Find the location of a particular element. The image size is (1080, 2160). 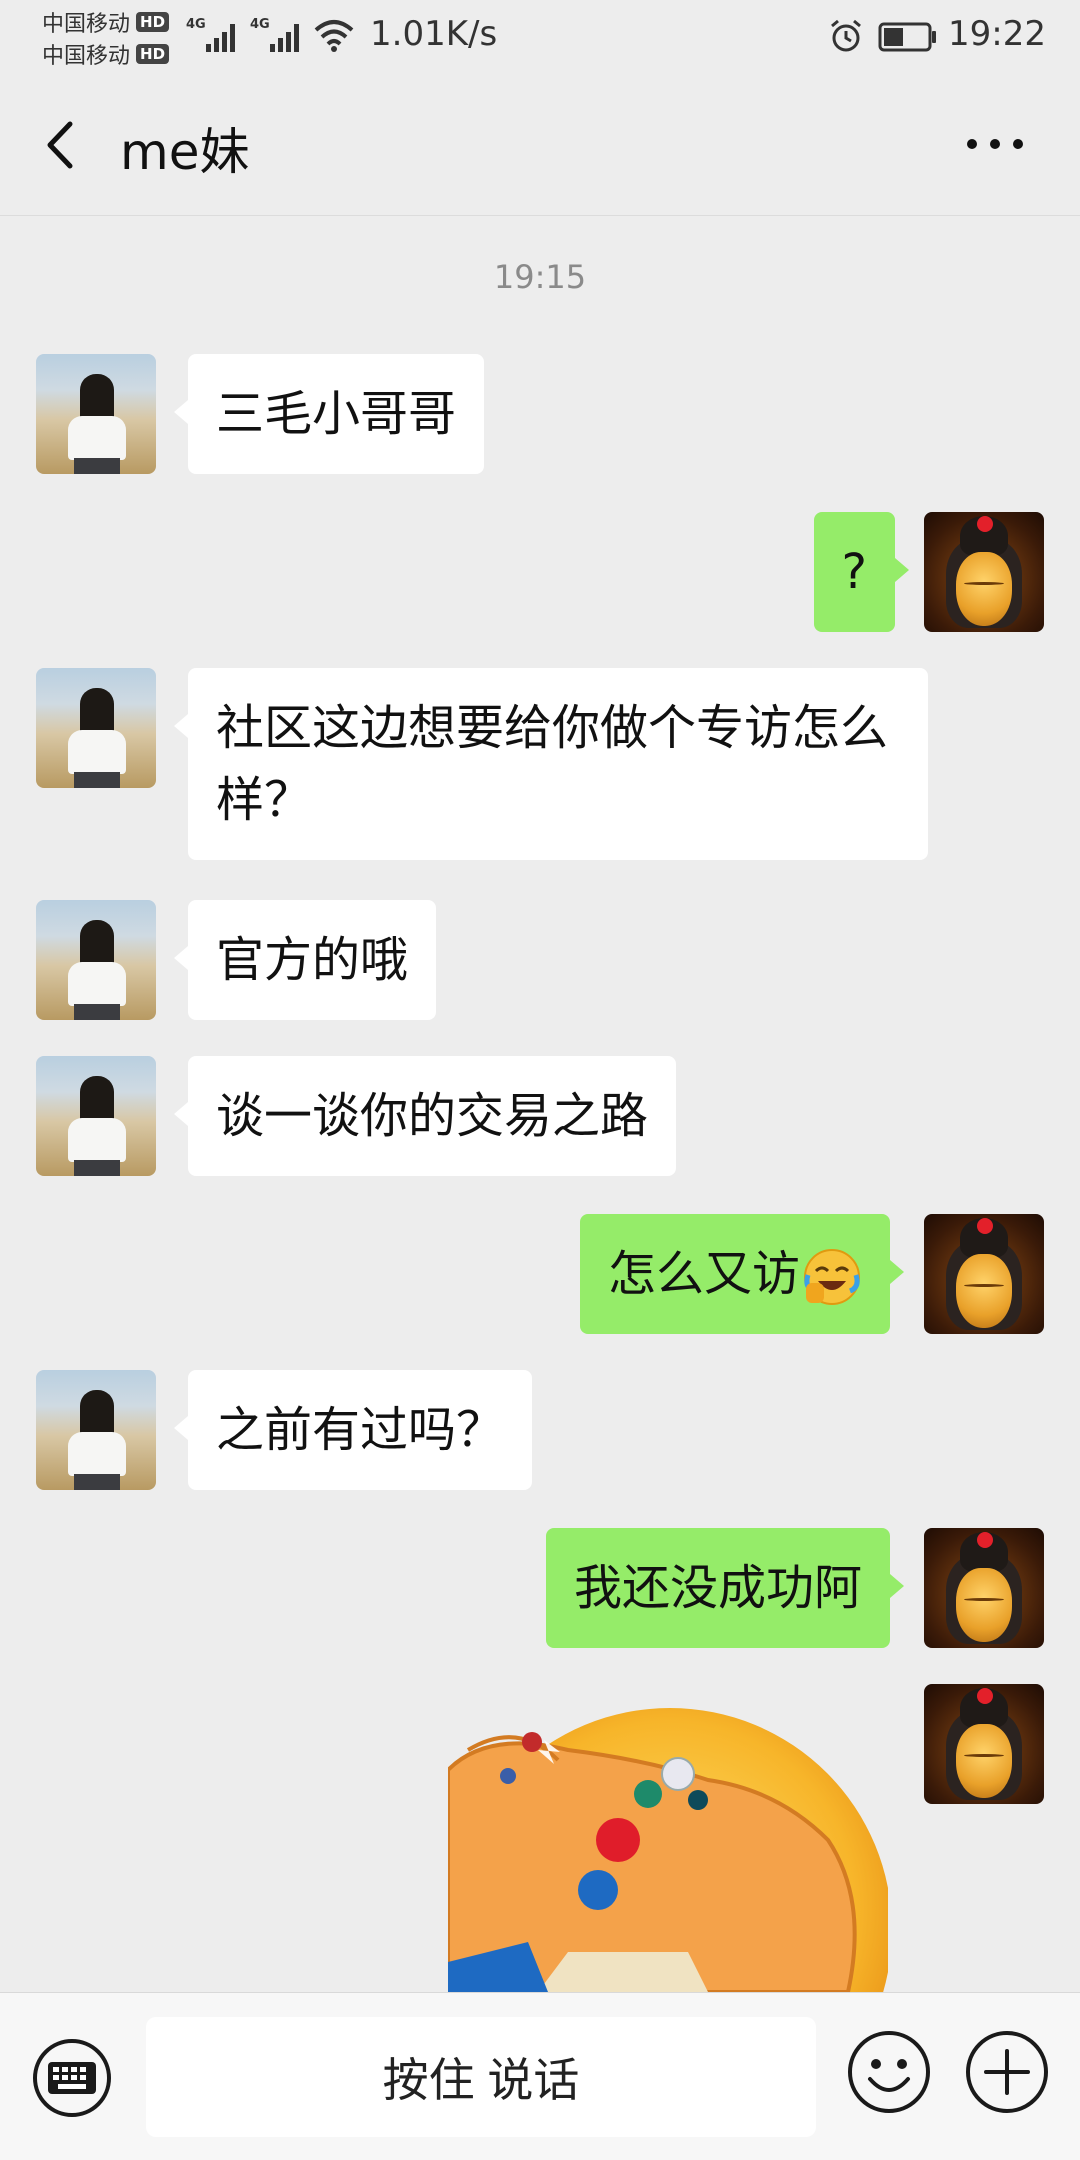

battery-icon is located at coordinates (907, 37).